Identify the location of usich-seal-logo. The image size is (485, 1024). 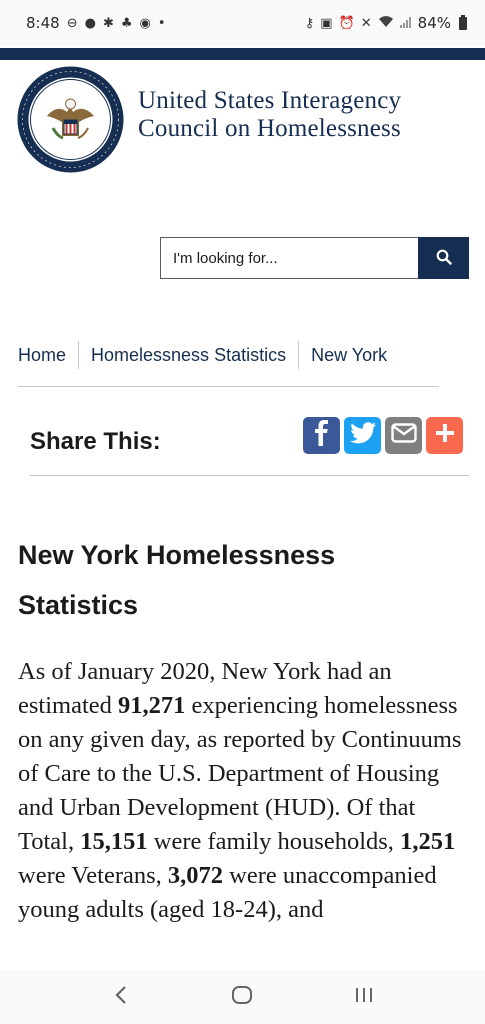
(70, 119).